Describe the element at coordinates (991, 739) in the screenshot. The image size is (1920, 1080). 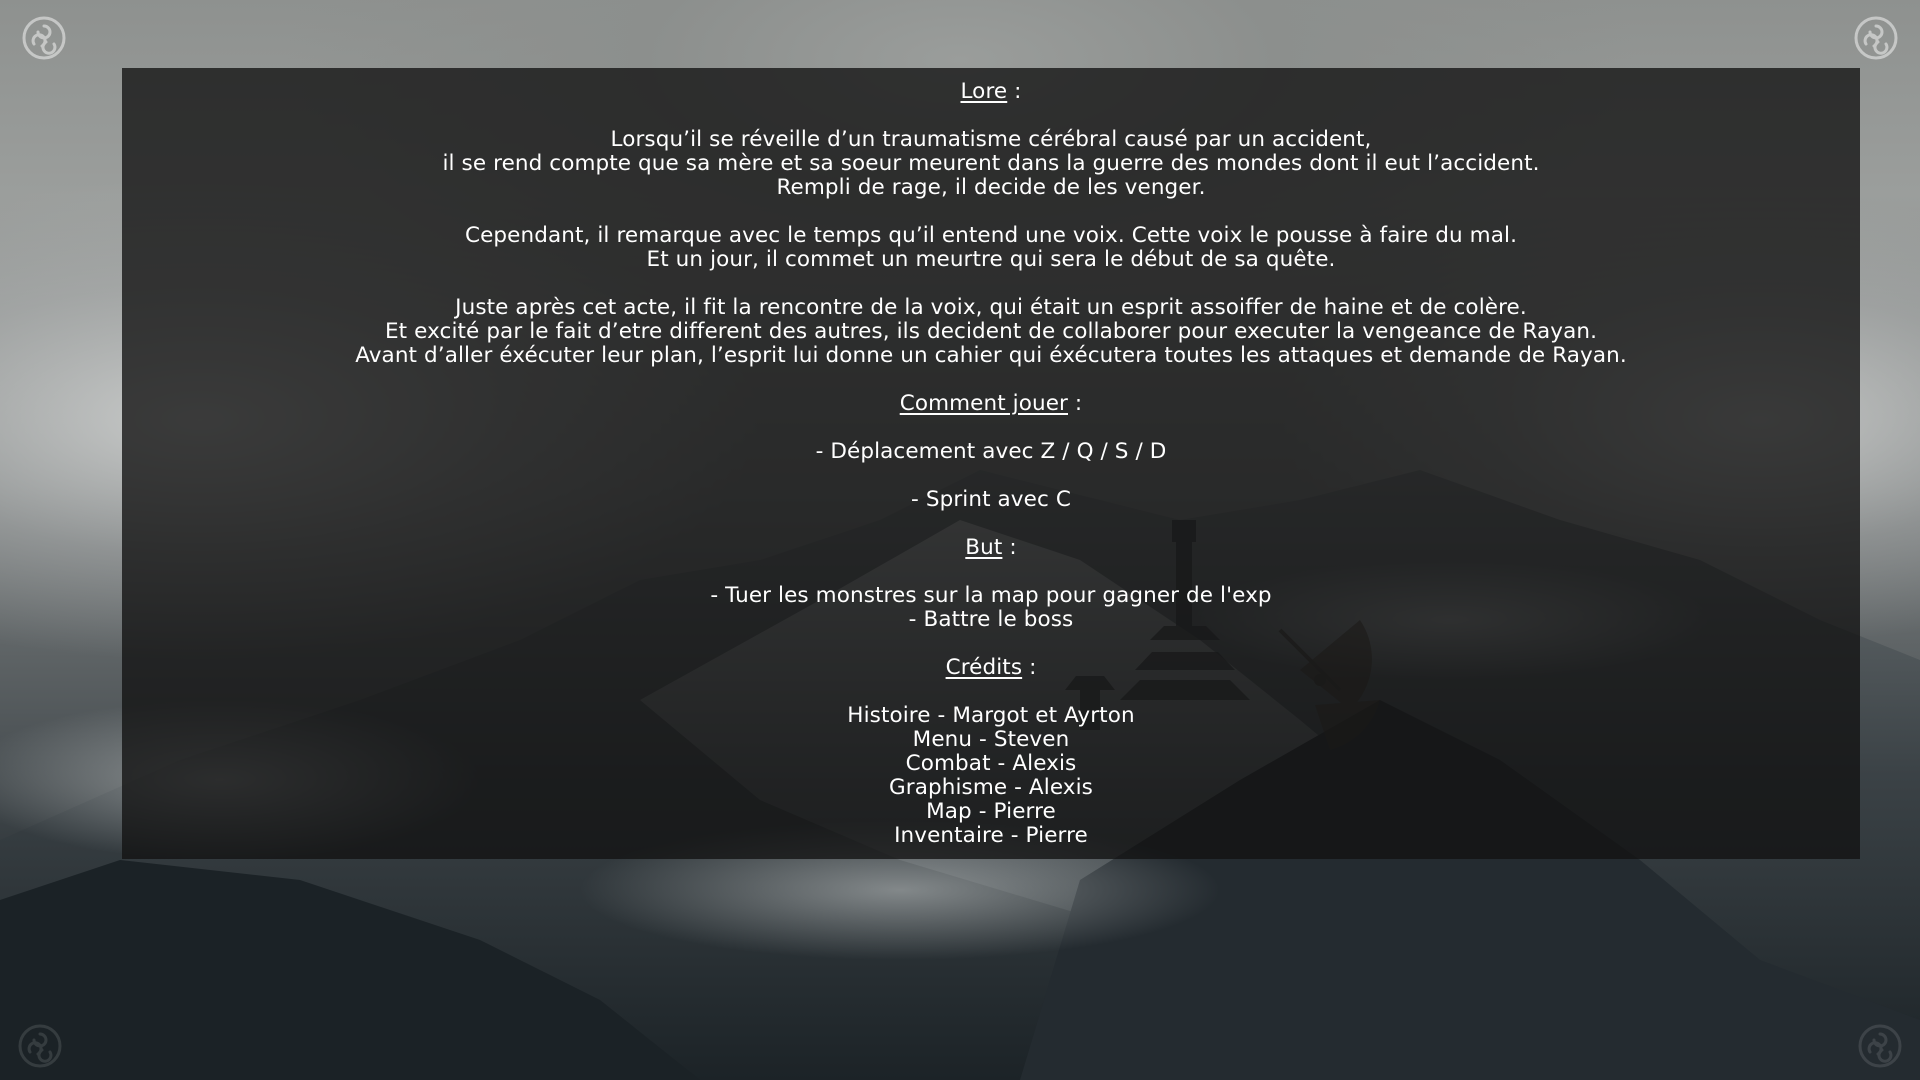
I see `credit-item: Menu - Steven` at that location.